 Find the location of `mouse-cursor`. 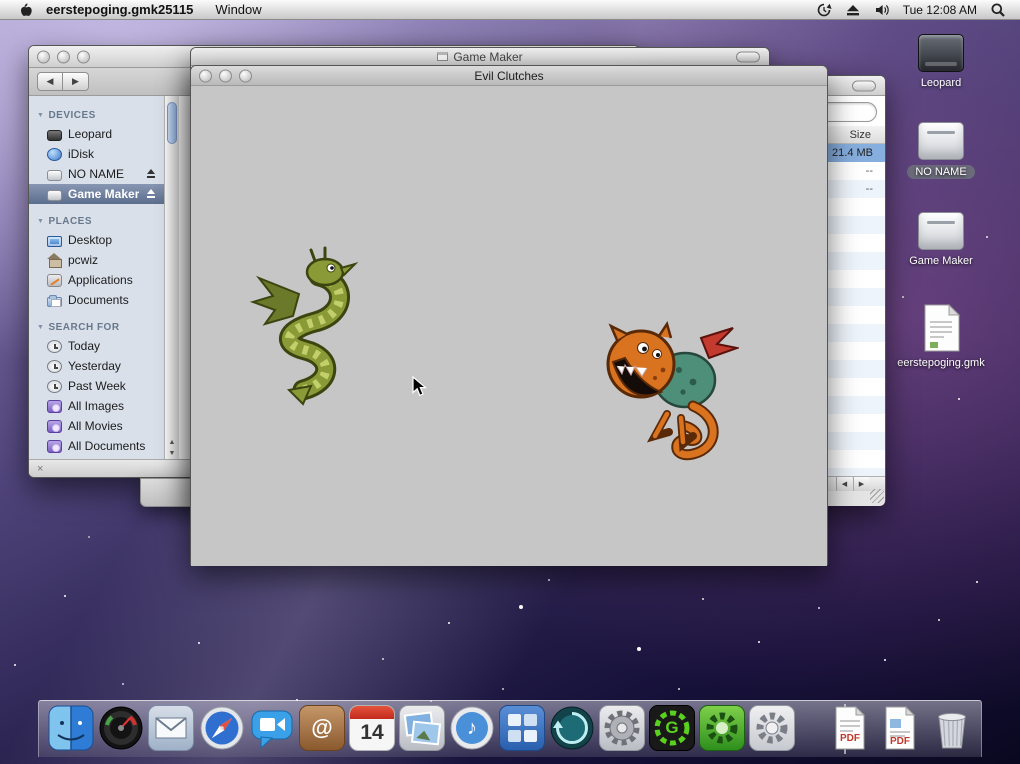

mouse-cursor is located at coordinates (419, 386).